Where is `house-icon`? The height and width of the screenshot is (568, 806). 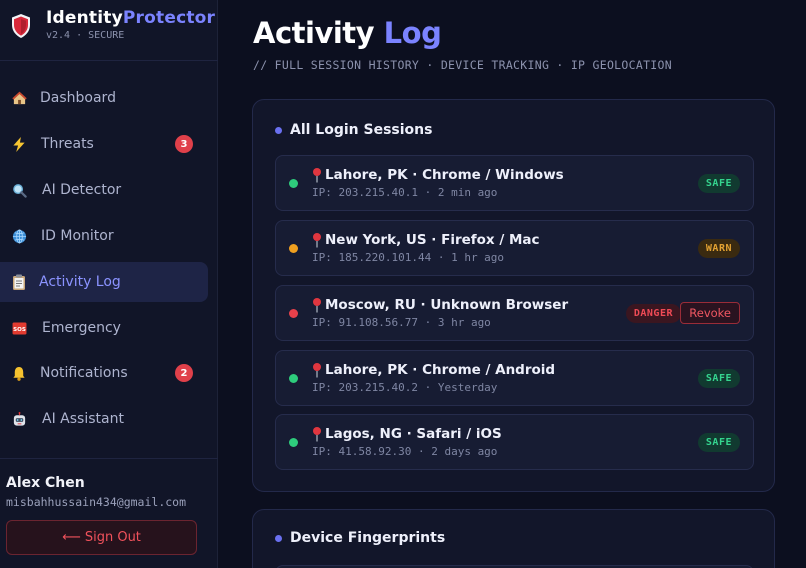
house-icon is located at coordinates (19, 98).